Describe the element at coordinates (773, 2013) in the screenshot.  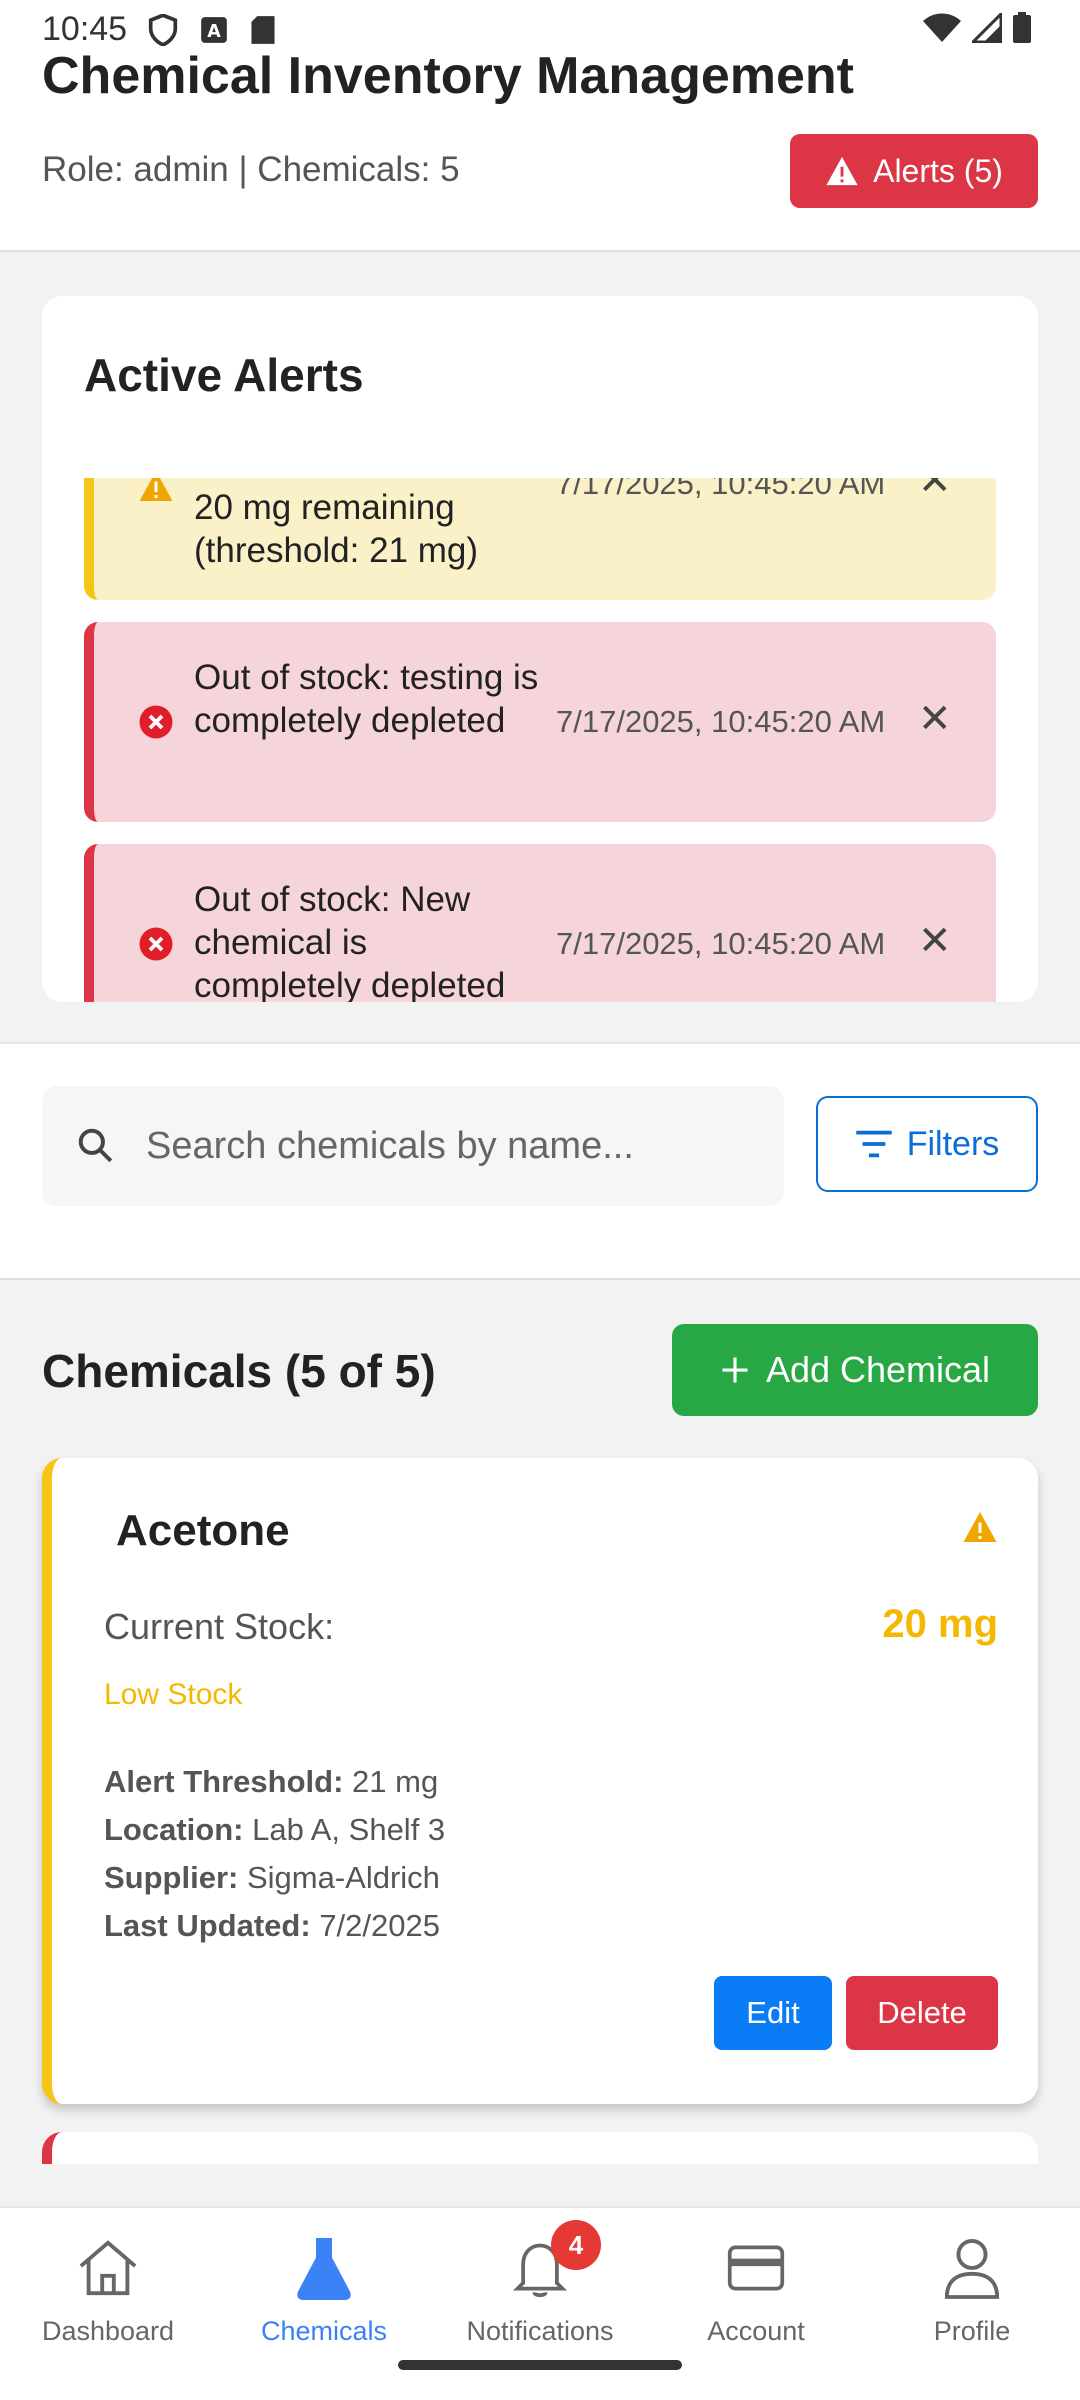
I see `edit-button: Edit` at that location.